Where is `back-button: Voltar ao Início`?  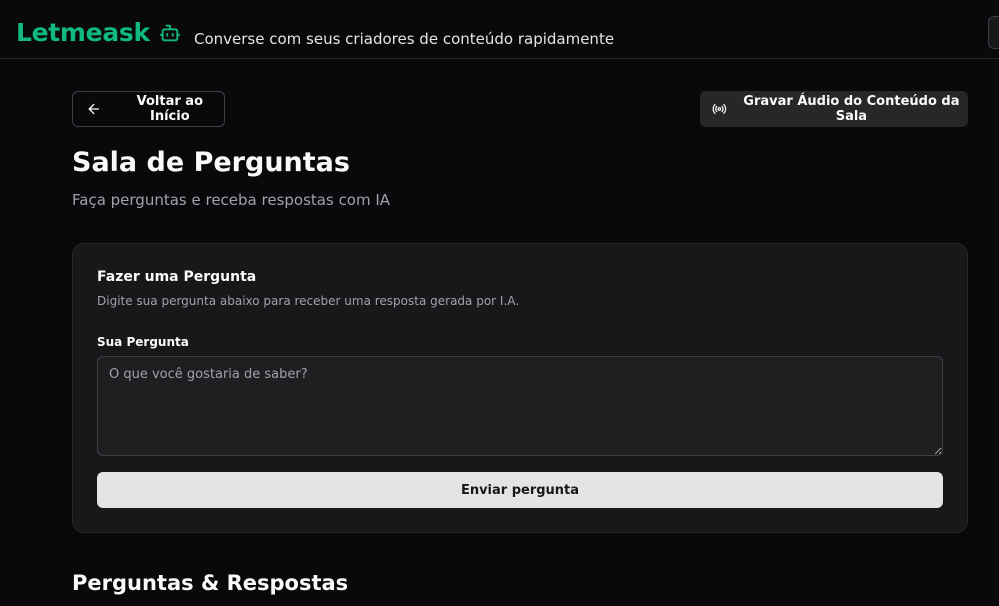
back-button: Voltar ao Início is located at coordinates (148, 109).